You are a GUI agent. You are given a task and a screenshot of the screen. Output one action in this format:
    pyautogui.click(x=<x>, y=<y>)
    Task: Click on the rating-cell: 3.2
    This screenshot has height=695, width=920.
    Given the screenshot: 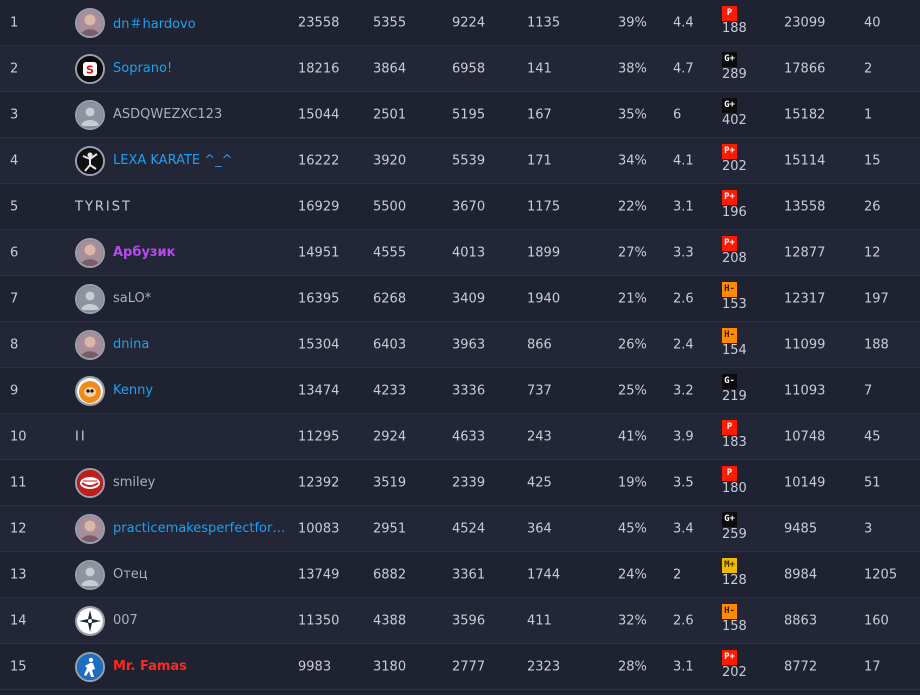 What is the action you would take?
    pyautogui.click(x=683, y=390)
    